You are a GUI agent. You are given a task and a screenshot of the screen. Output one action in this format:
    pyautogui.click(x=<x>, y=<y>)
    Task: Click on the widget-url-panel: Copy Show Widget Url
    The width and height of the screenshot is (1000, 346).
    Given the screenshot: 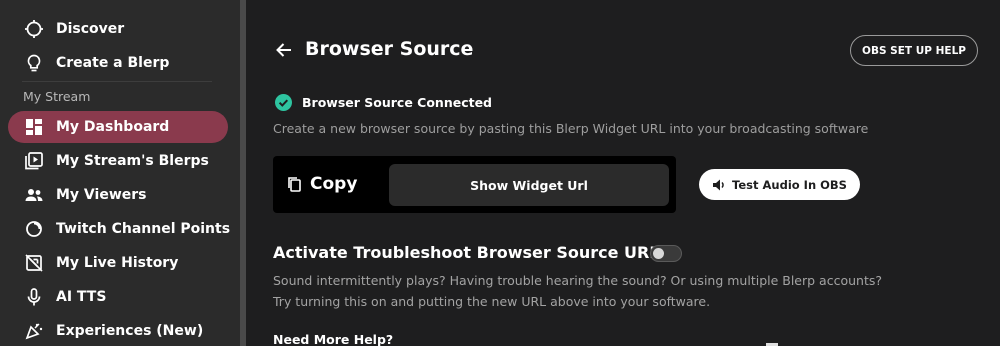 What is the action you would take?
    pyautogui.click(x=474, y=184)
    